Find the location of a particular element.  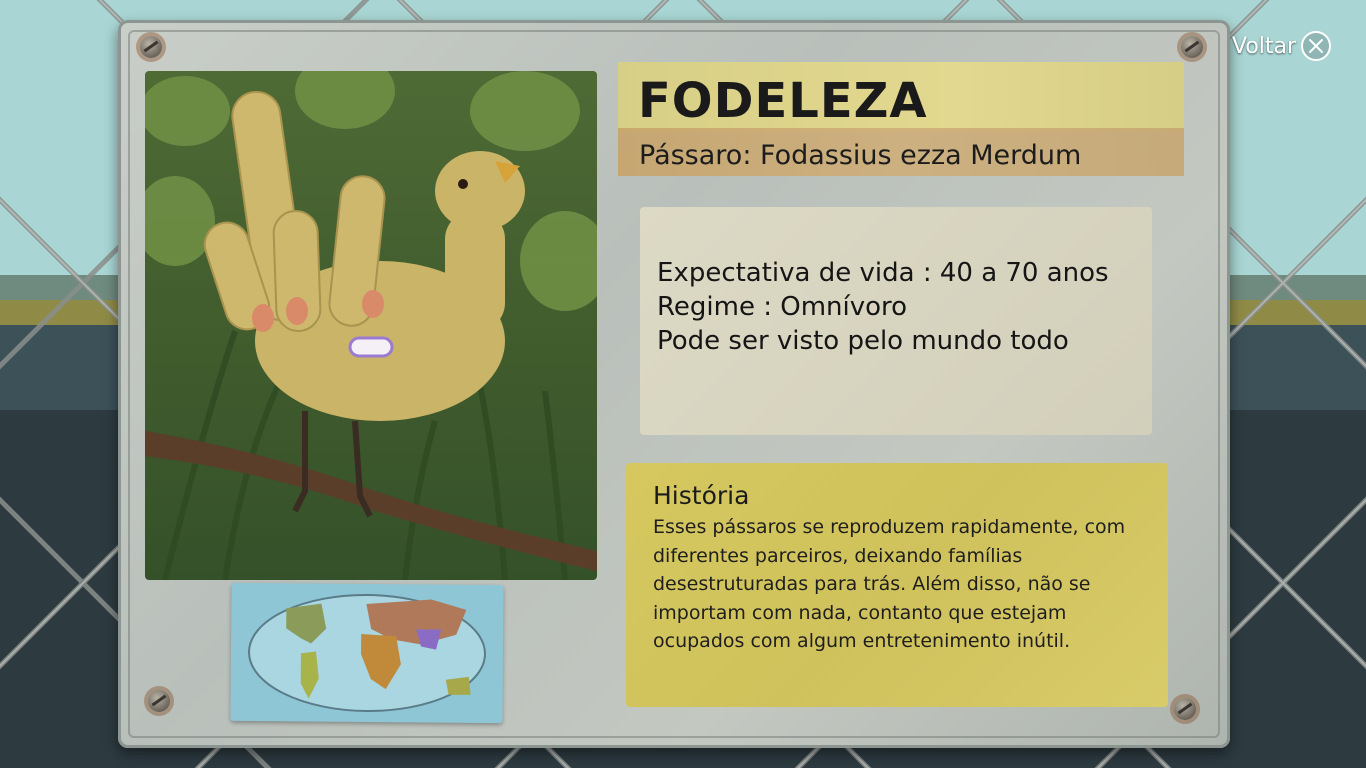

world-map is located at coordinates (367, 653).